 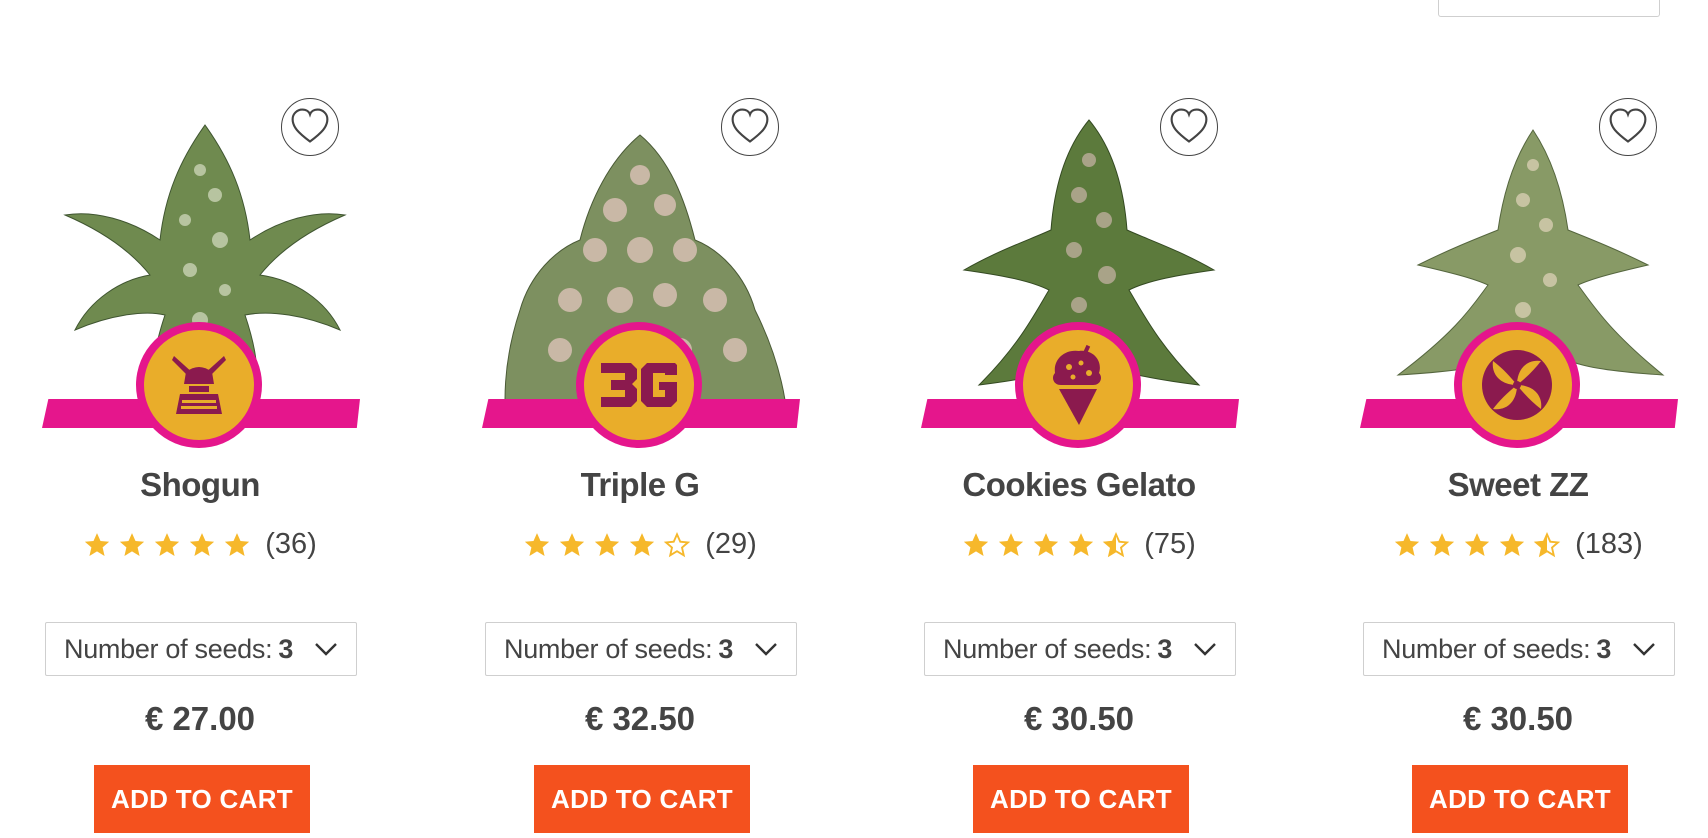 What do you see at coordinates (200, 485) in the screenshot?
I see `product-name: Shogun` at bounding box center [200, 485].